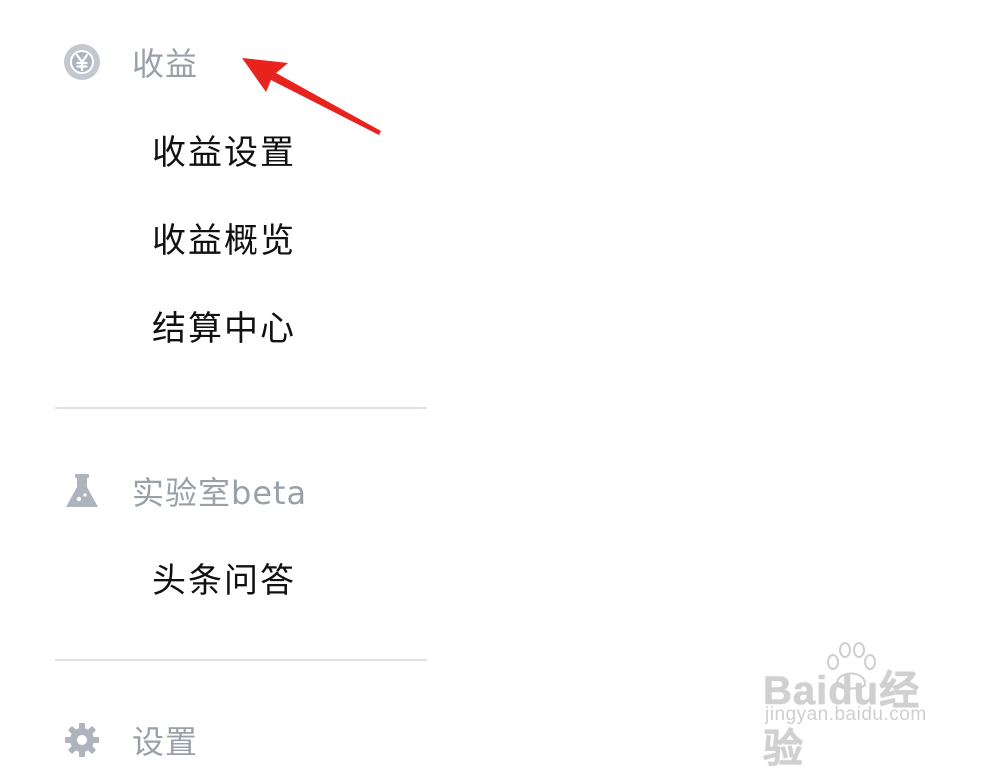 The image size is (1000, 774). What do you see at coordinates (224, 577) in the screenshot?
I see `menu-item-toutiao-qa: 头条问答` at bounding box center [224, 577].